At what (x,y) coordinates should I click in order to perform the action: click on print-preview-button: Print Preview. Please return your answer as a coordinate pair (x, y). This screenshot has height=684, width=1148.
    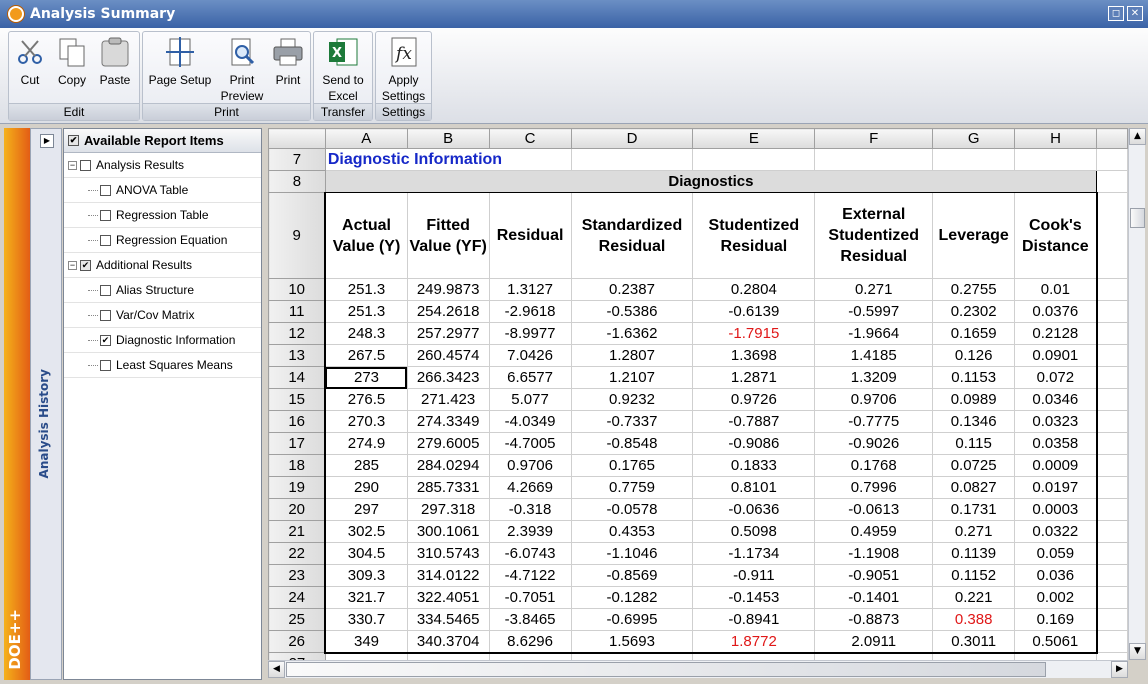
    Looking at the image, I should click on (242, 68).